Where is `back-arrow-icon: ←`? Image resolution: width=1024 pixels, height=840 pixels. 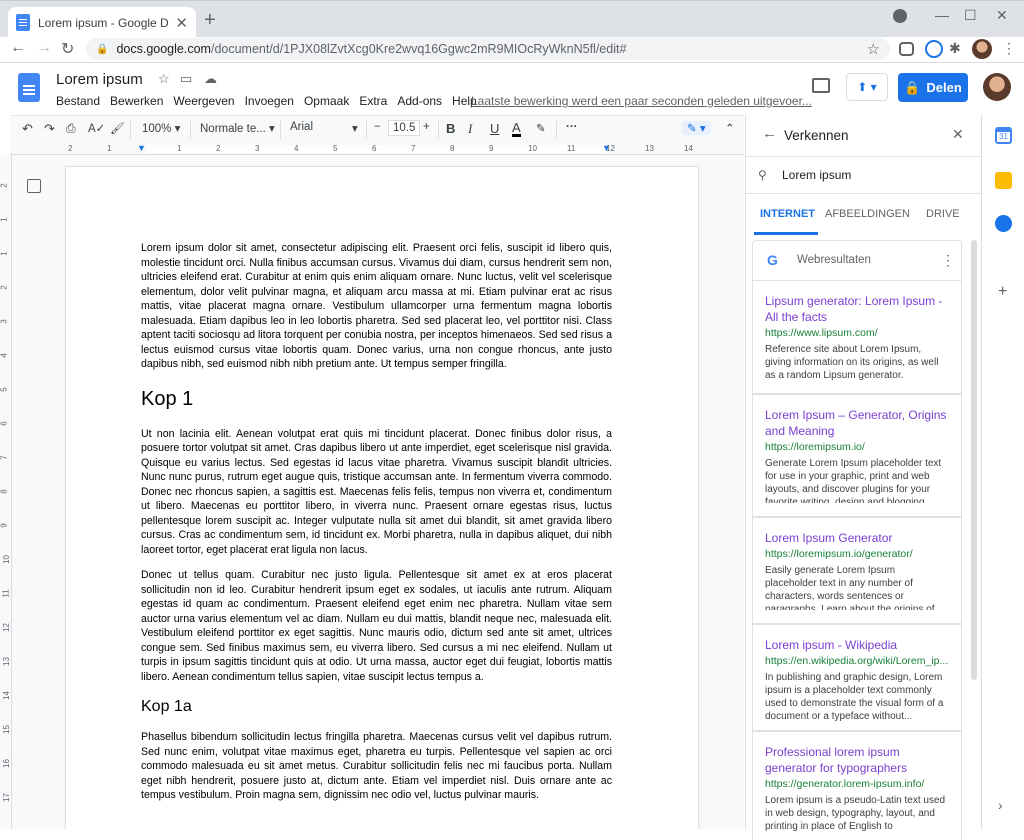
back-arrow-icon: ← is located at coordinates (769, 133).